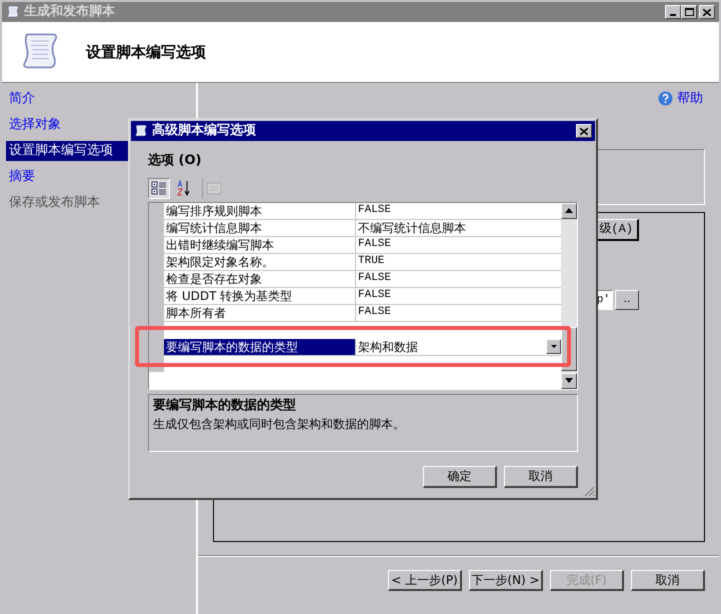  Describe the element at coordinates (260, 296) in the screenshot. I see `property-name: 将 UDDT 转换为基类型` at that location.